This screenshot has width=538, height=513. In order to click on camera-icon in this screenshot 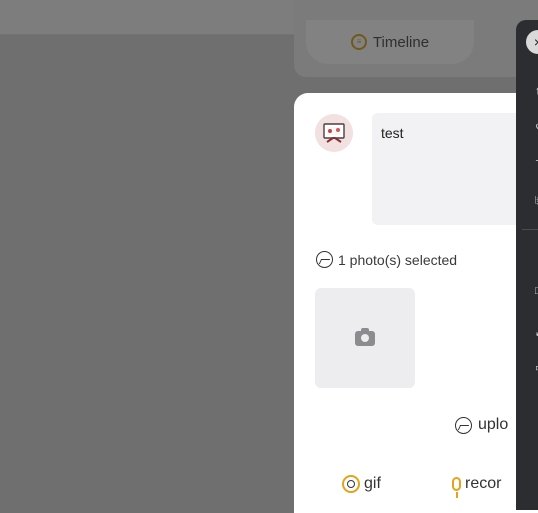, I will do `click(365, 336)`.